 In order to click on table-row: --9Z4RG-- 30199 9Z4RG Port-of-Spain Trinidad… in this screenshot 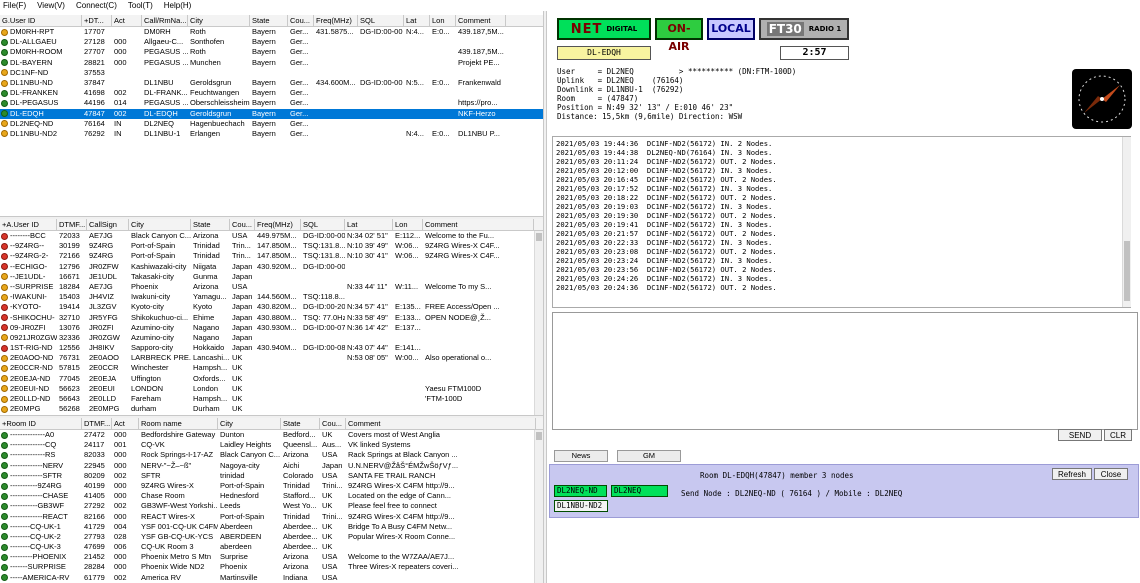, I will do `click(271, 246)`.